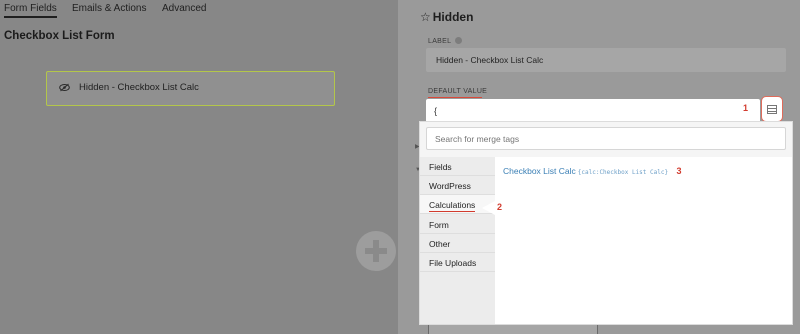 The image size is (800, 334). Describe the element at coordinates (455, 97) in the screenshot. I see `default-value-underline` at that location.